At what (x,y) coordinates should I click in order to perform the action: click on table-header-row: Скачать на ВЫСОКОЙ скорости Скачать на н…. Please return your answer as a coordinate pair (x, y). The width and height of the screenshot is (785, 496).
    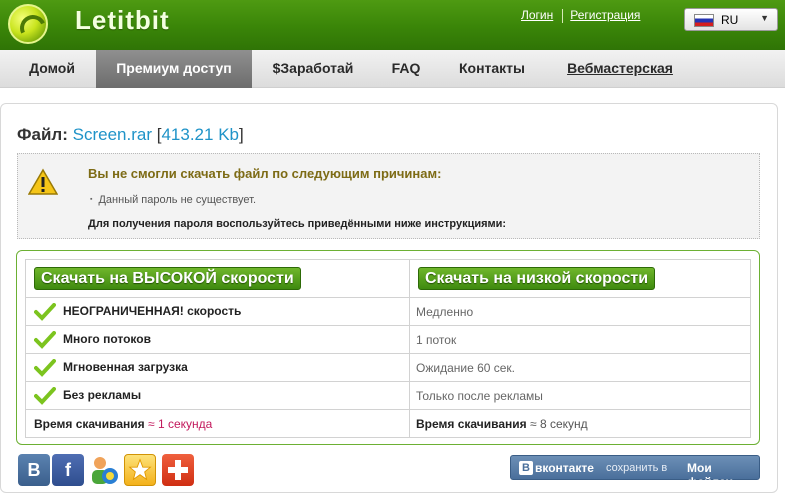
    Looking at the image, I should click on (388, 278).